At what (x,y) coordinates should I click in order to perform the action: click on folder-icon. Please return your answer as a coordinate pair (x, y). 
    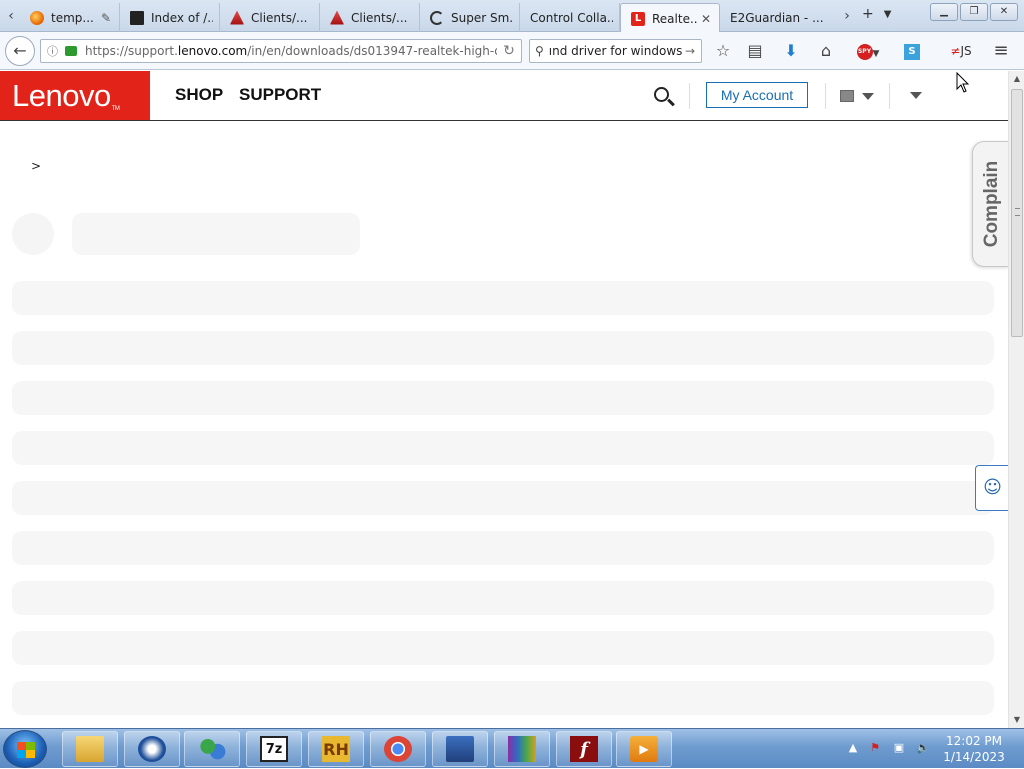
    Looking at the image, I should click on (137, 17).